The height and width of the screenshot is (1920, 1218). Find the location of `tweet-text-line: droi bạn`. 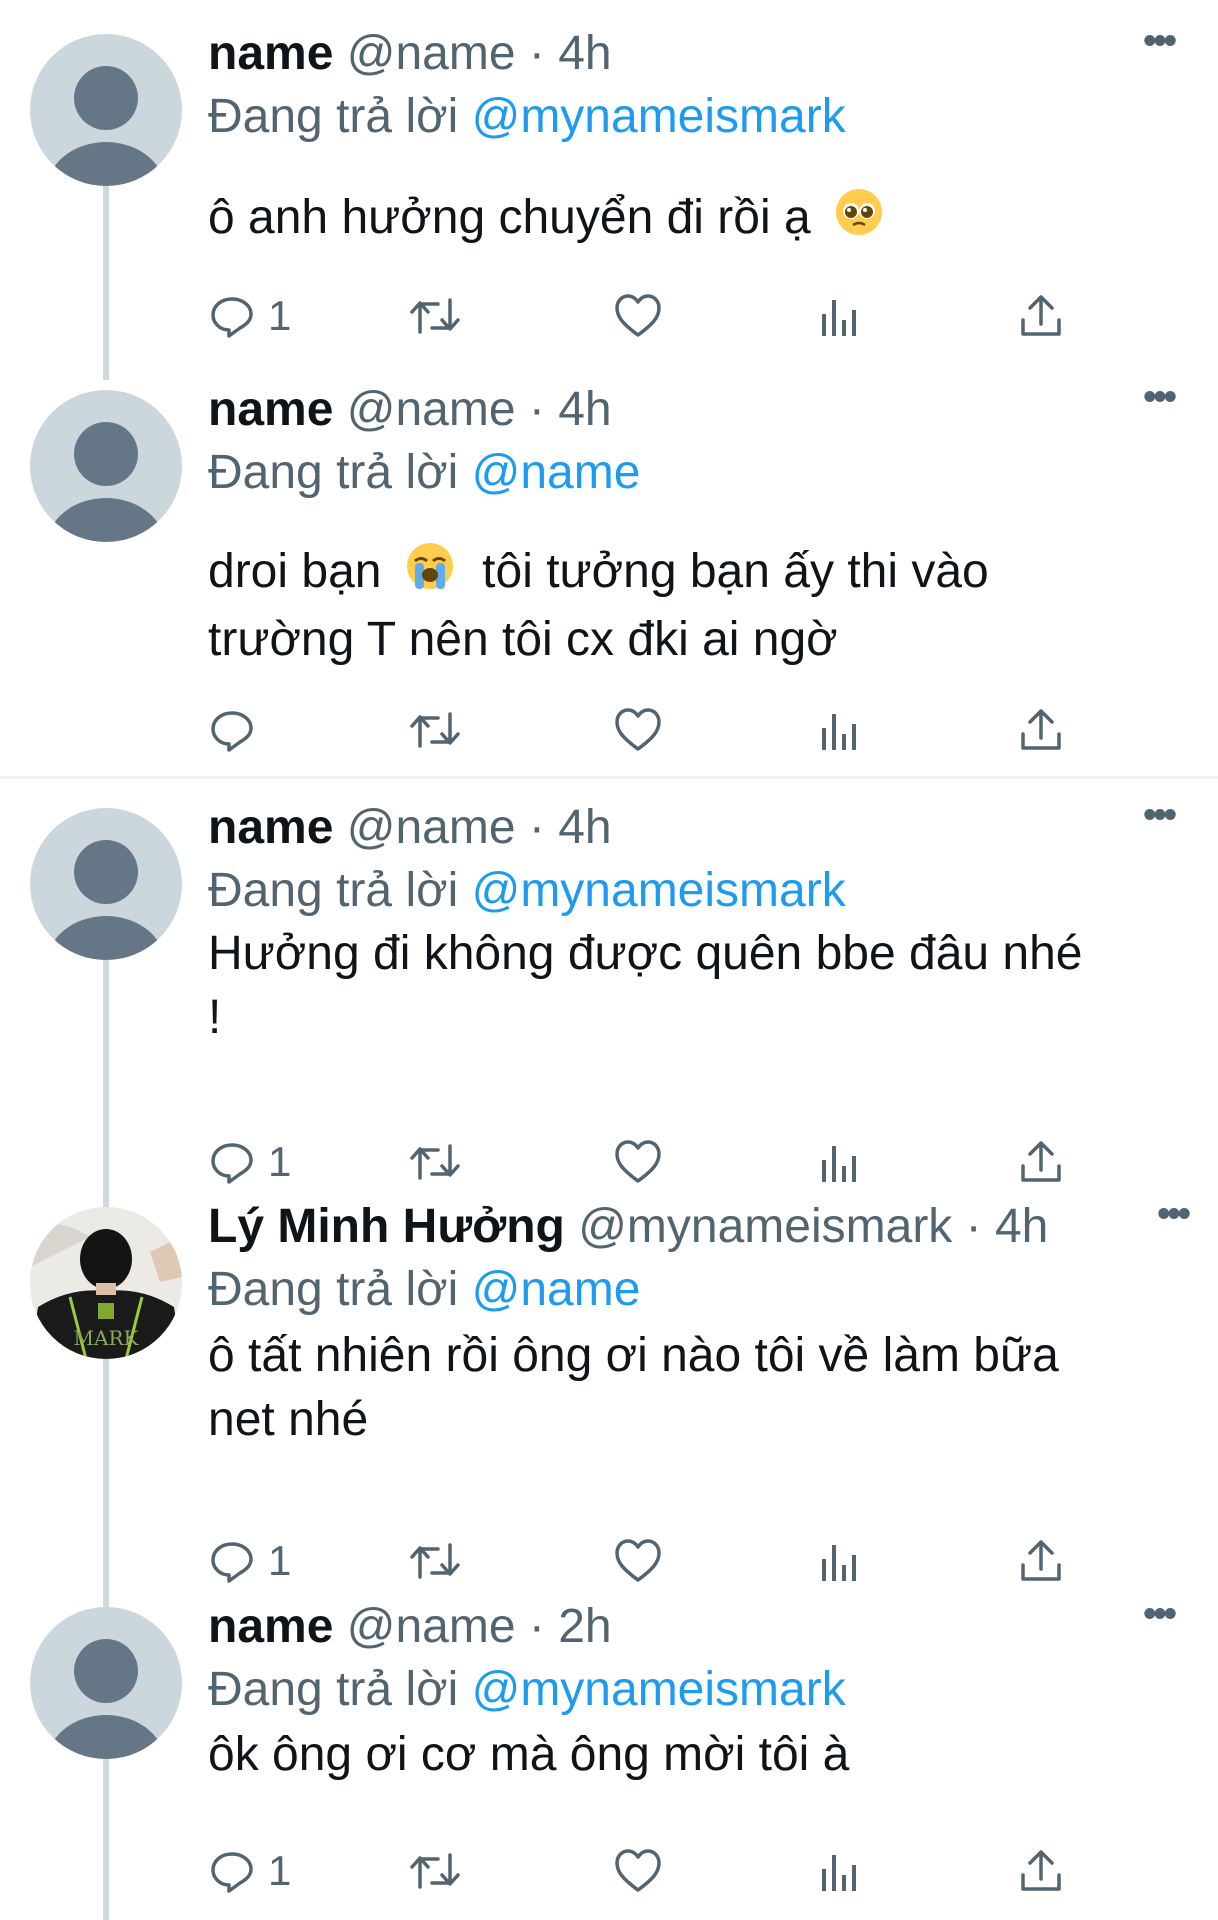

tweet-text-line: droi bạn is located at coordinates (295, 571).